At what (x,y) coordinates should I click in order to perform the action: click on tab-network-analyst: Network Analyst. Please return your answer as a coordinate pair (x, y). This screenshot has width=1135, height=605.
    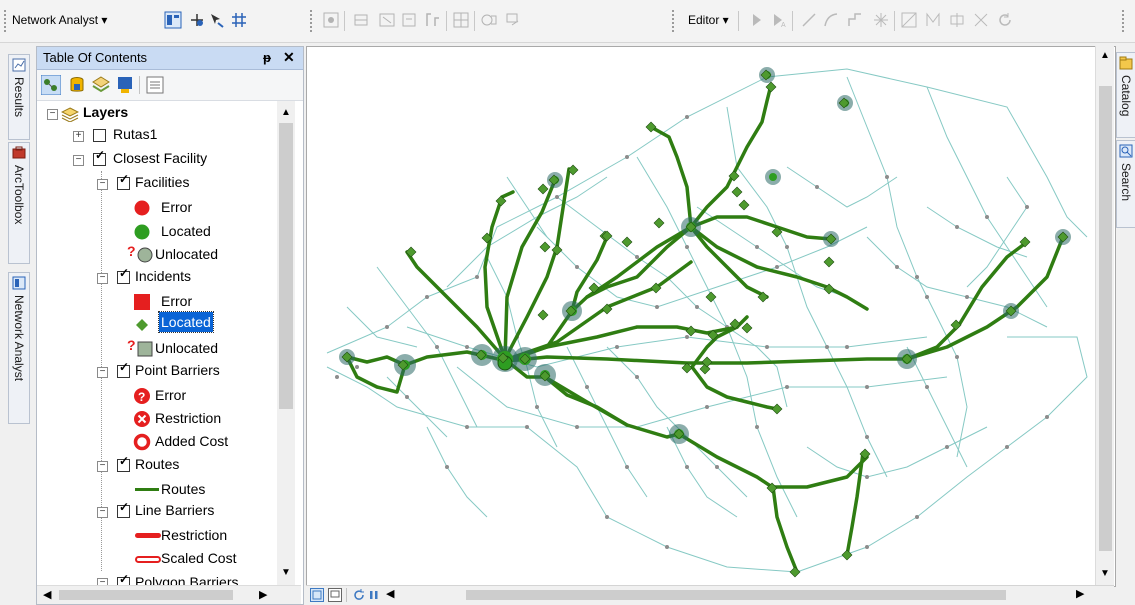
    Looking at the image, I should click on (19, 348).